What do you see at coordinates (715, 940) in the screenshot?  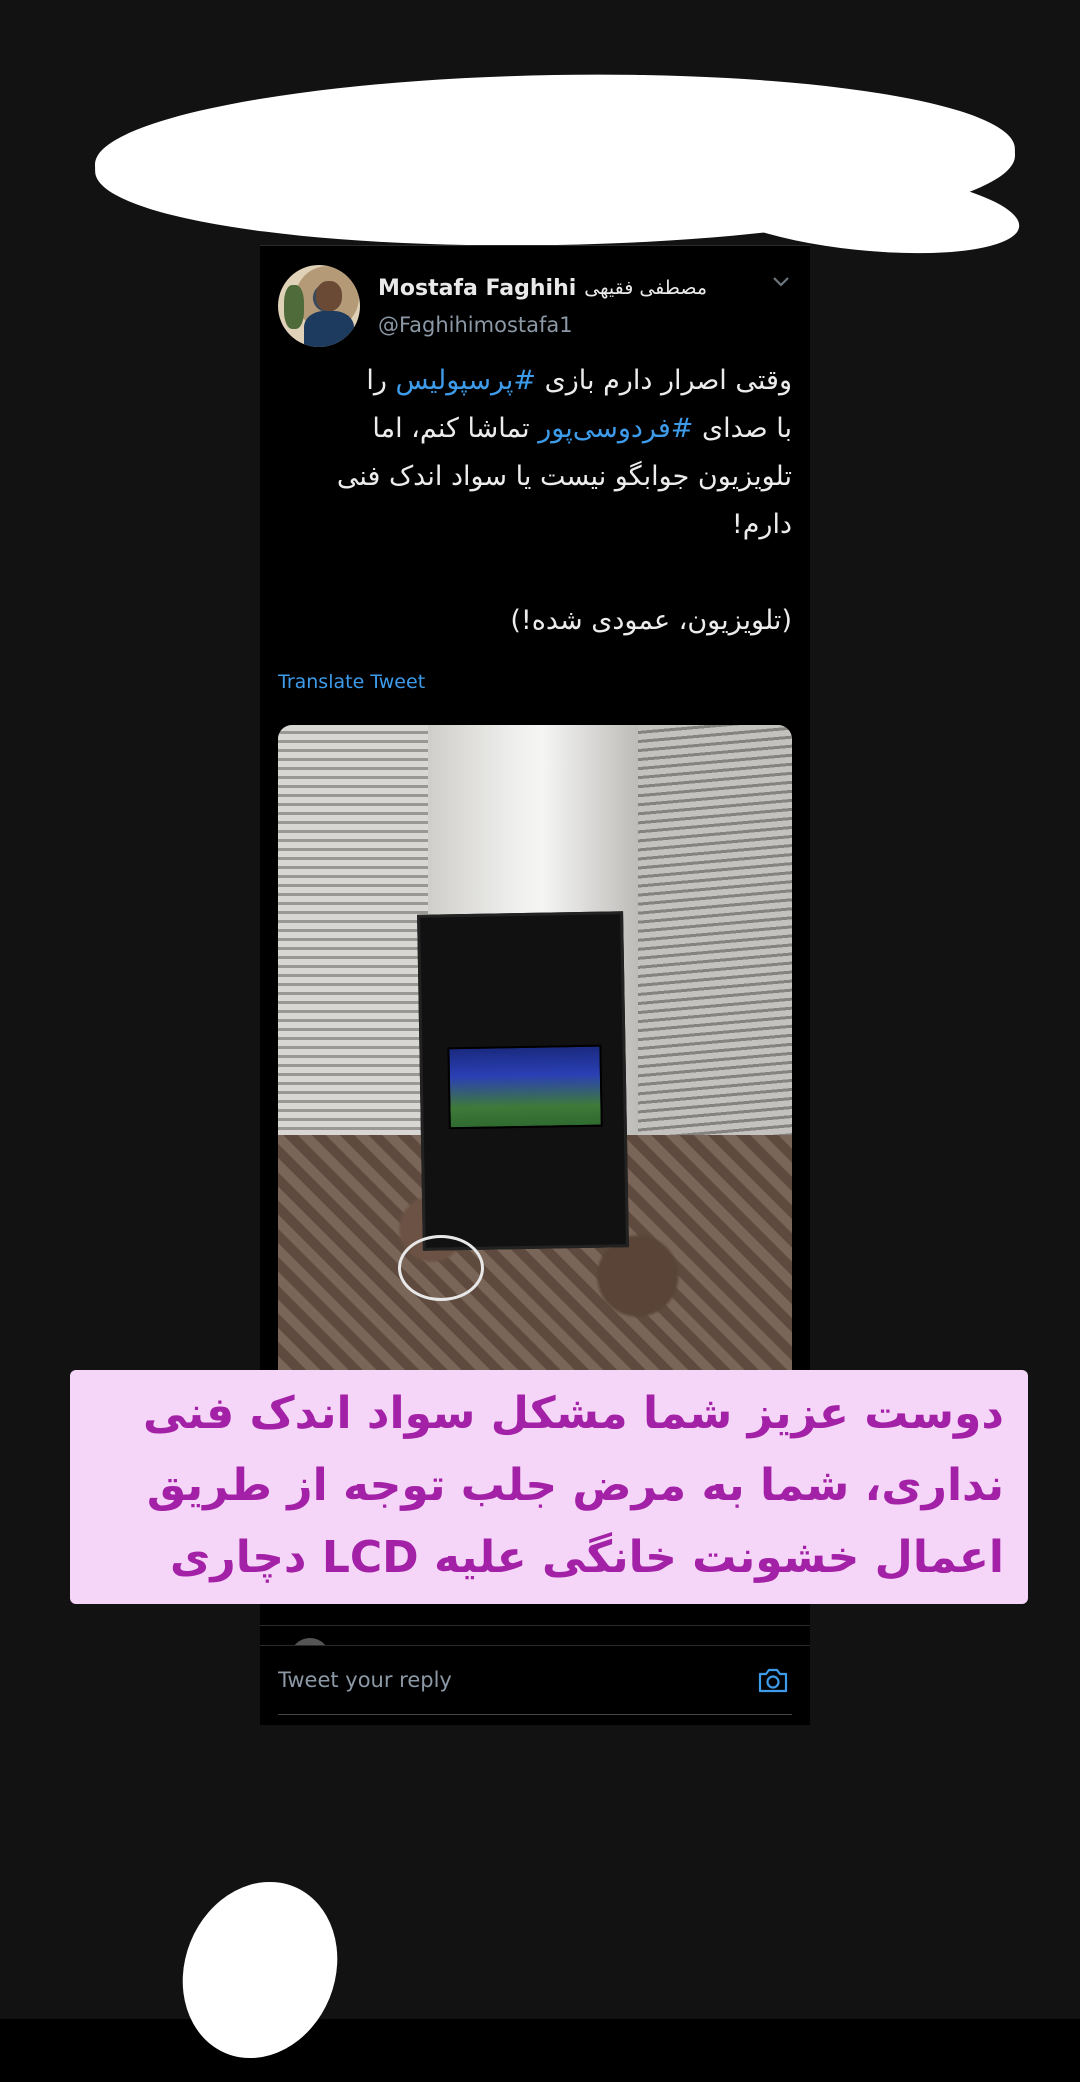 I see `photo-blinds-right` at bounding box center [715, 940].